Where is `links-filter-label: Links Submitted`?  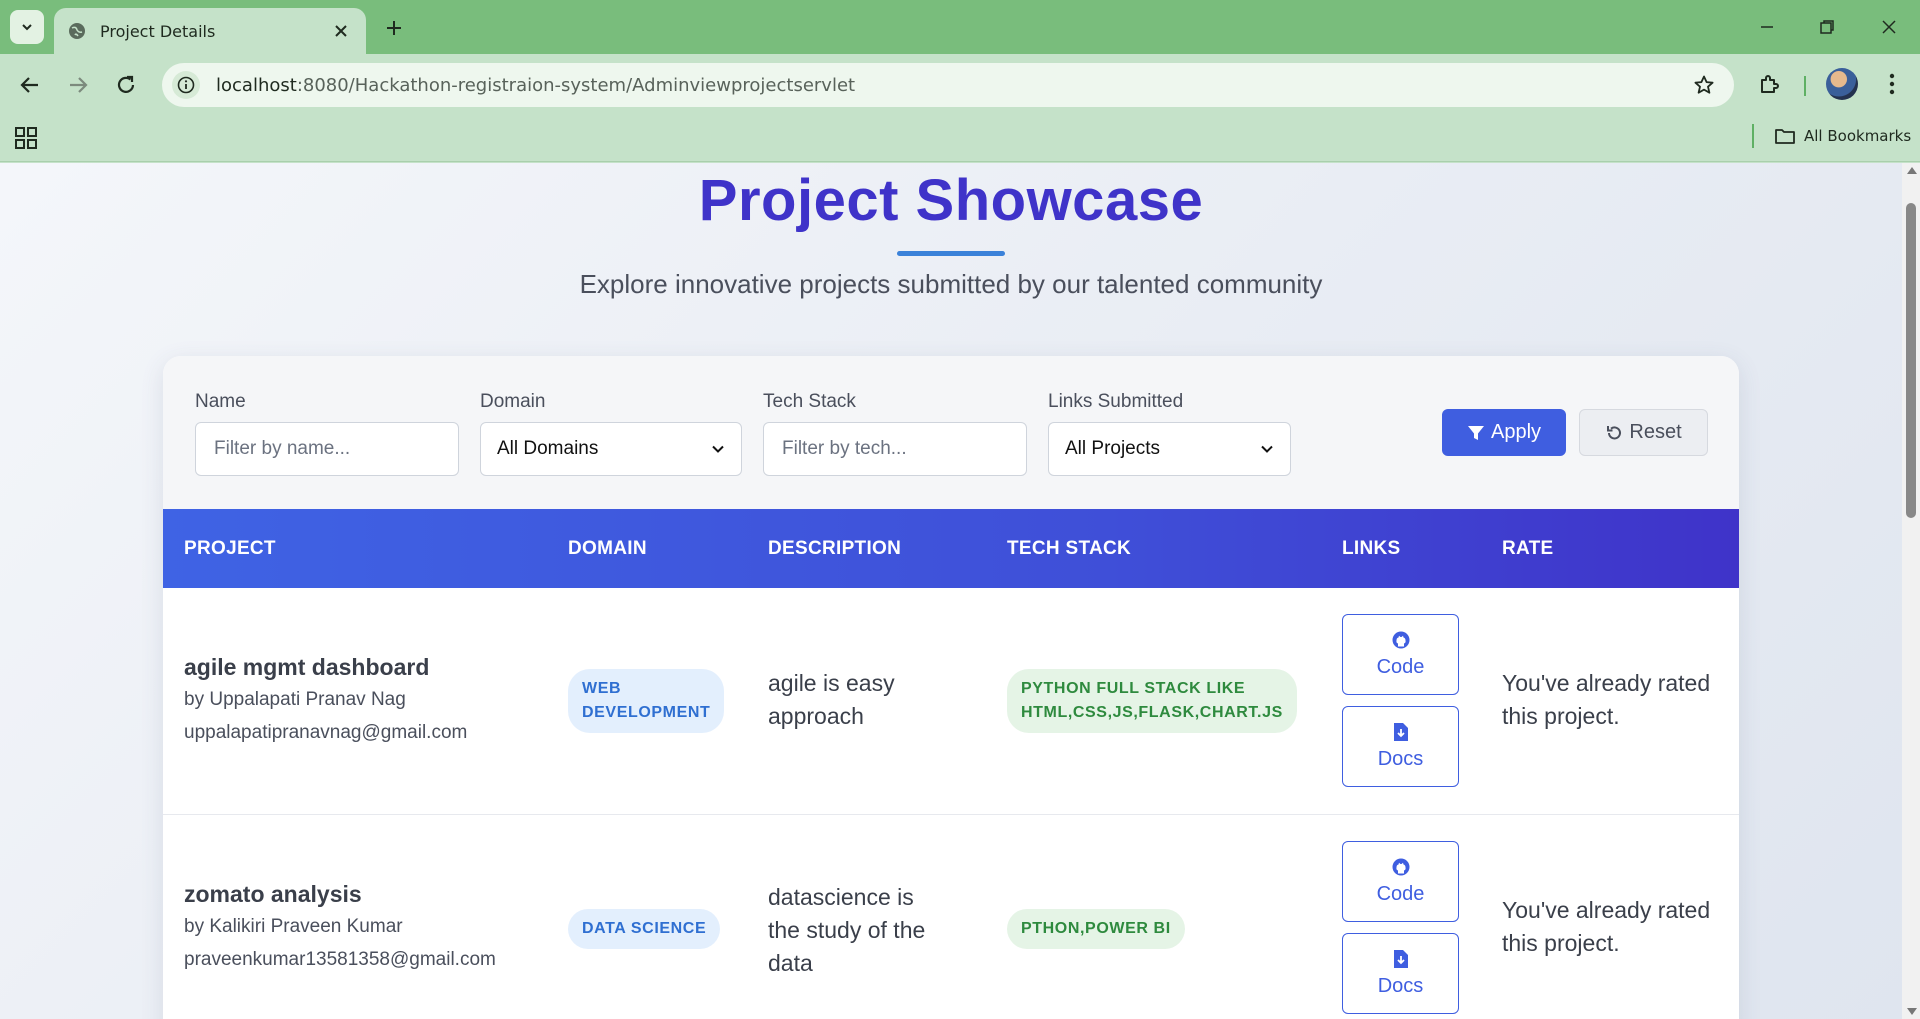
links-filter-label: Links Submitted is located at coordinates (1116, 401).